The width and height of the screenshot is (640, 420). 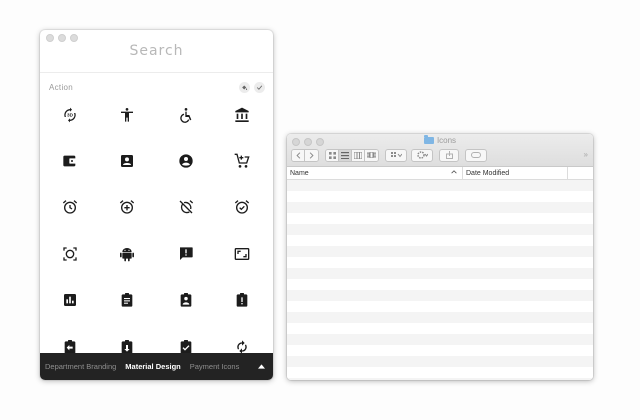 I want to click on check-icon, so click(x=259, y=87).